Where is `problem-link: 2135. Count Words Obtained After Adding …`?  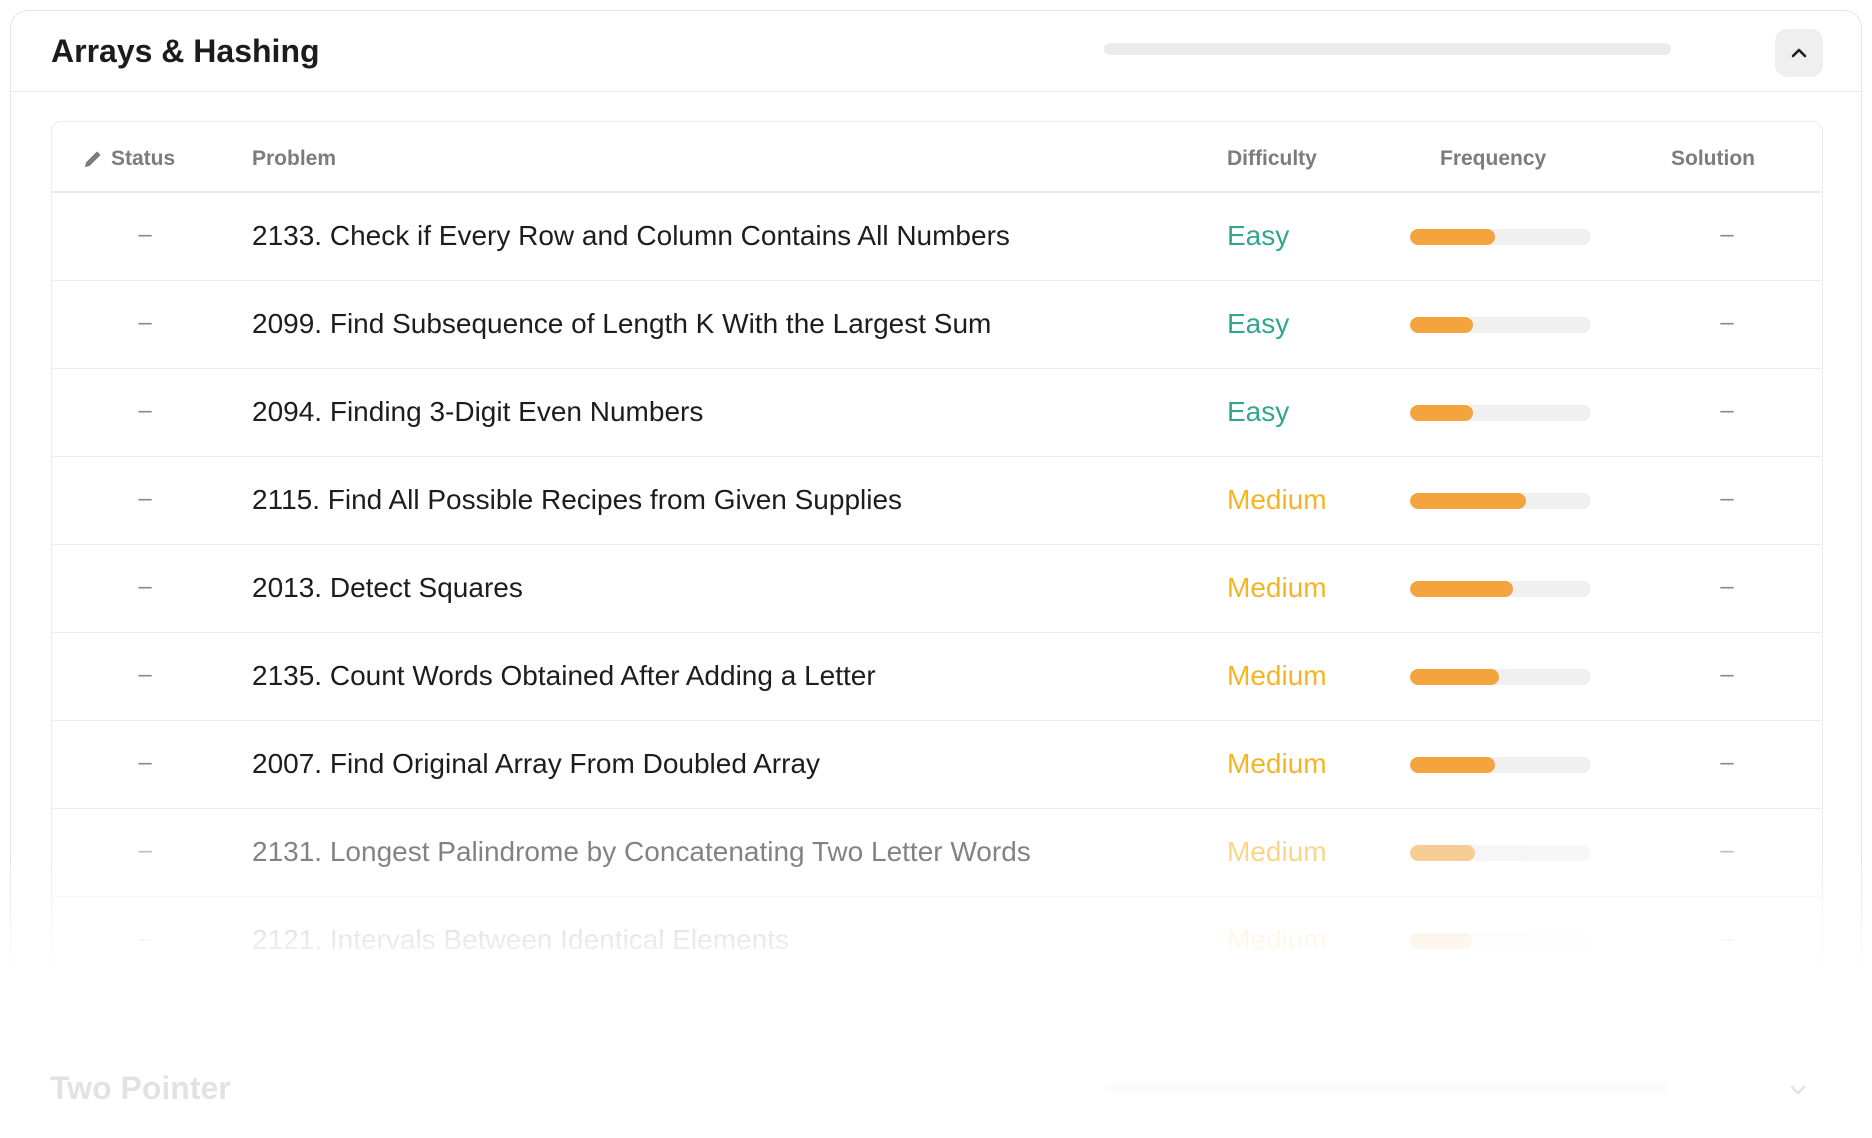
problem-link: 2135. Count Words Obtained After Adding … is located at coordinates (564, 676).